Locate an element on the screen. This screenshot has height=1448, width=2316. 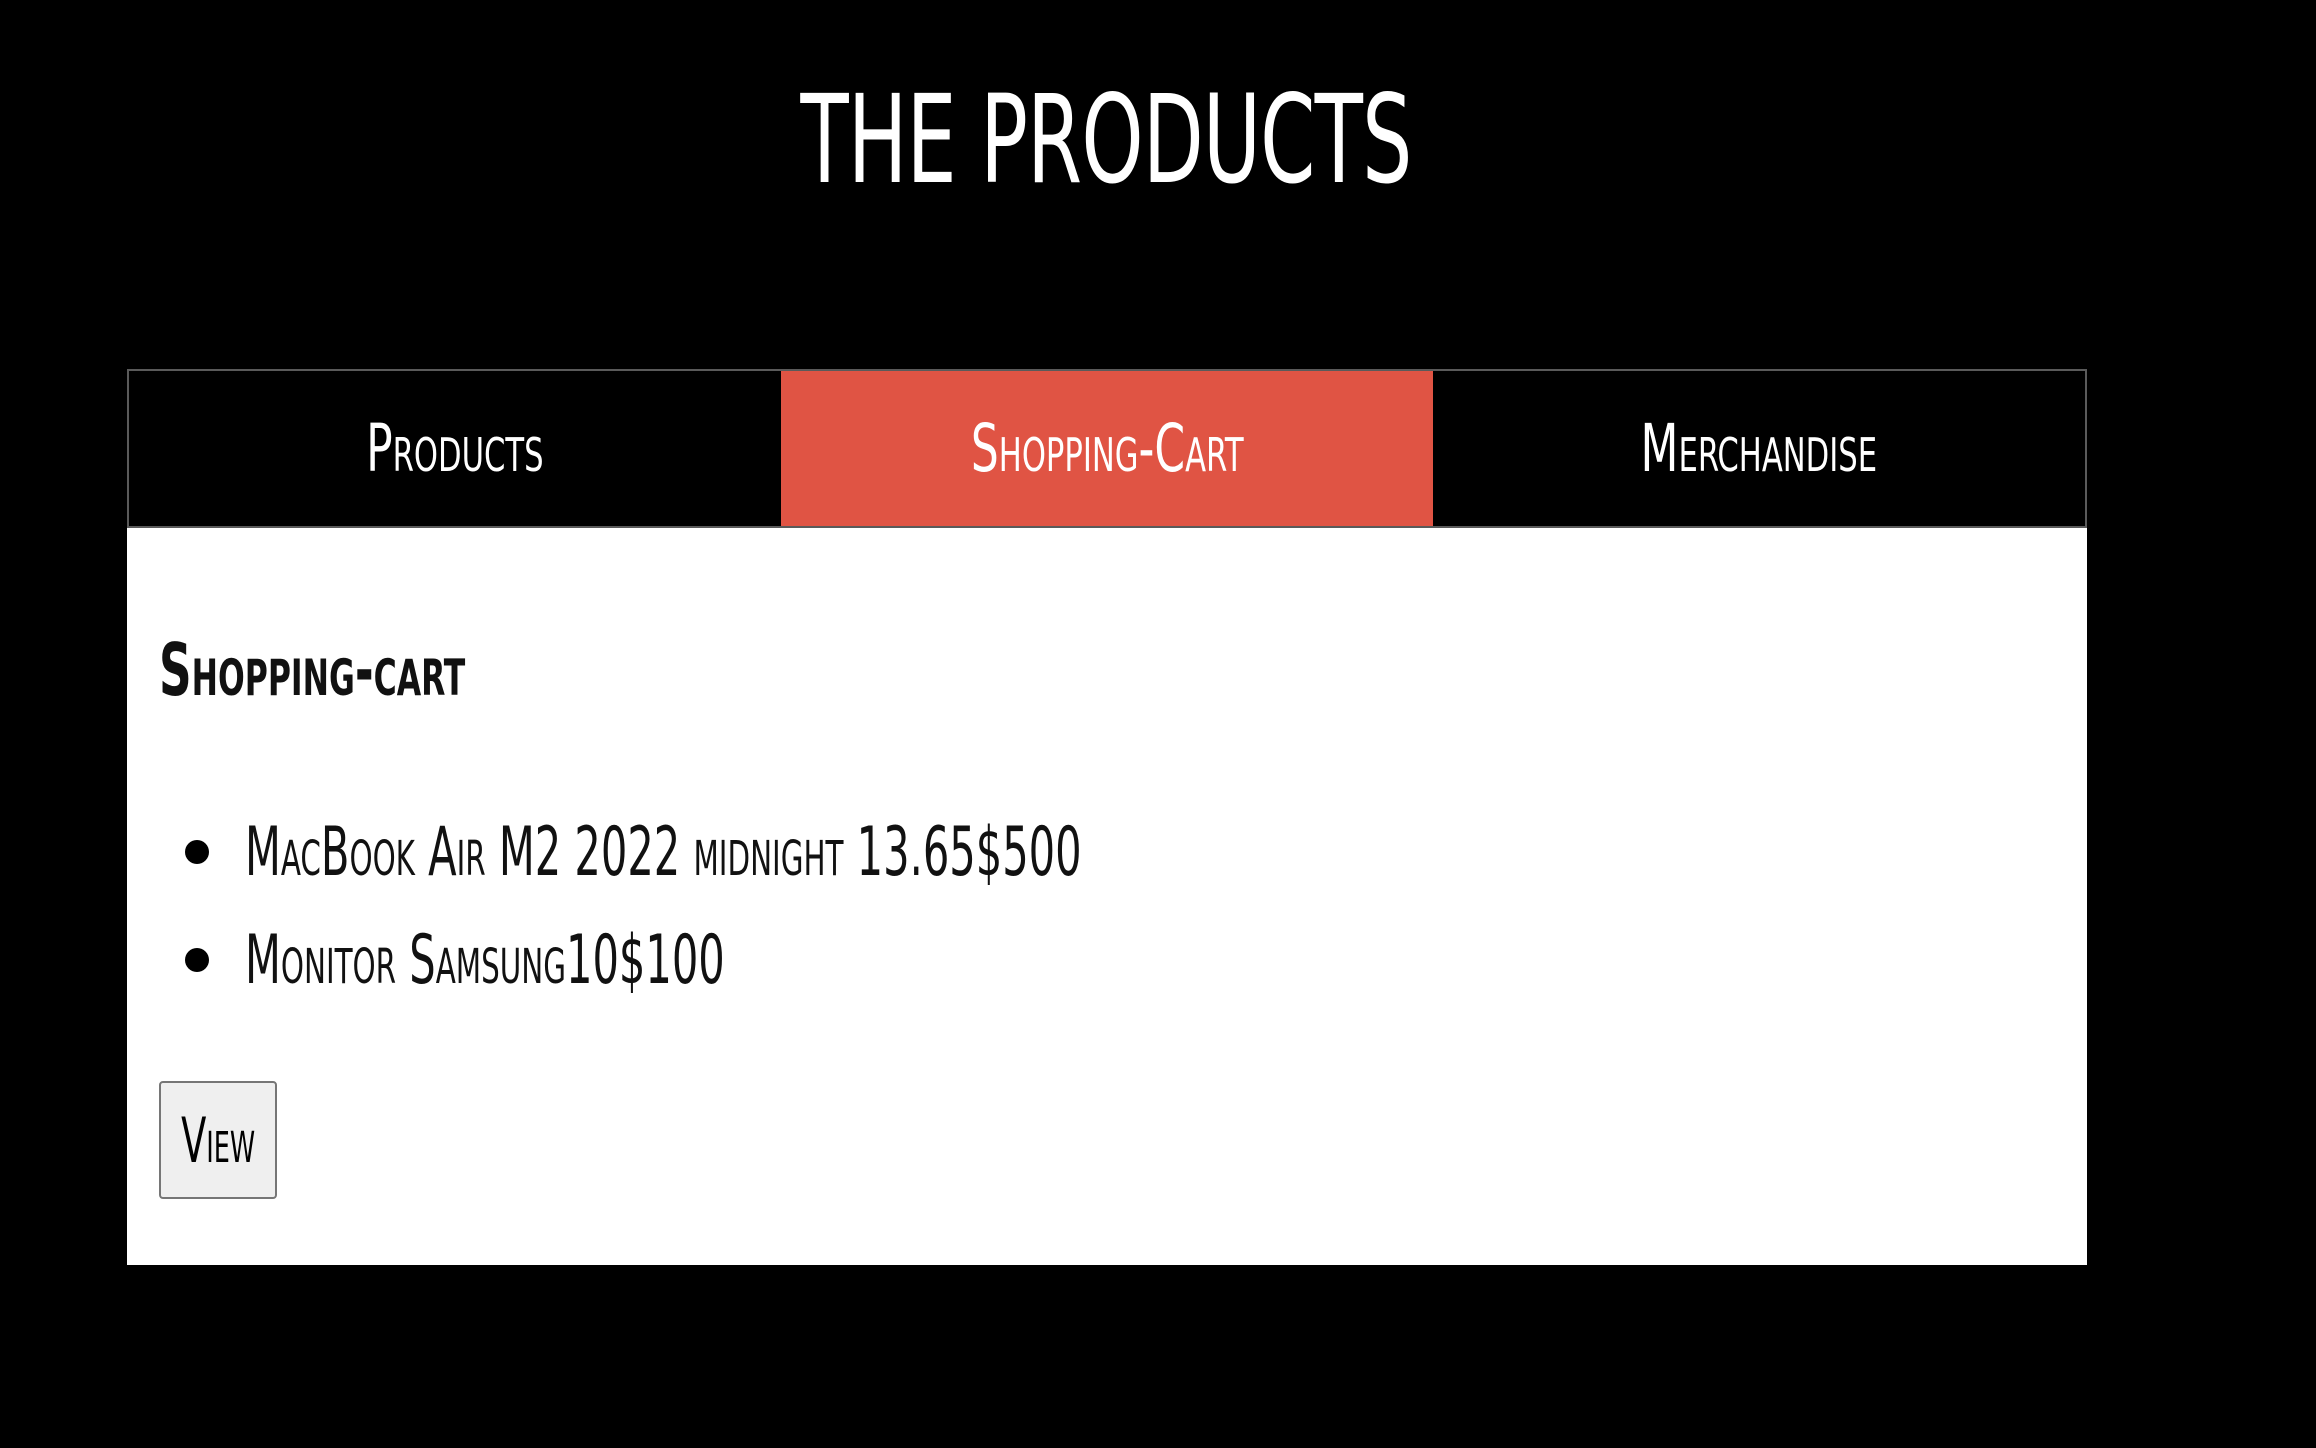
view-button-label: View is located at coordinates (218, 1140).